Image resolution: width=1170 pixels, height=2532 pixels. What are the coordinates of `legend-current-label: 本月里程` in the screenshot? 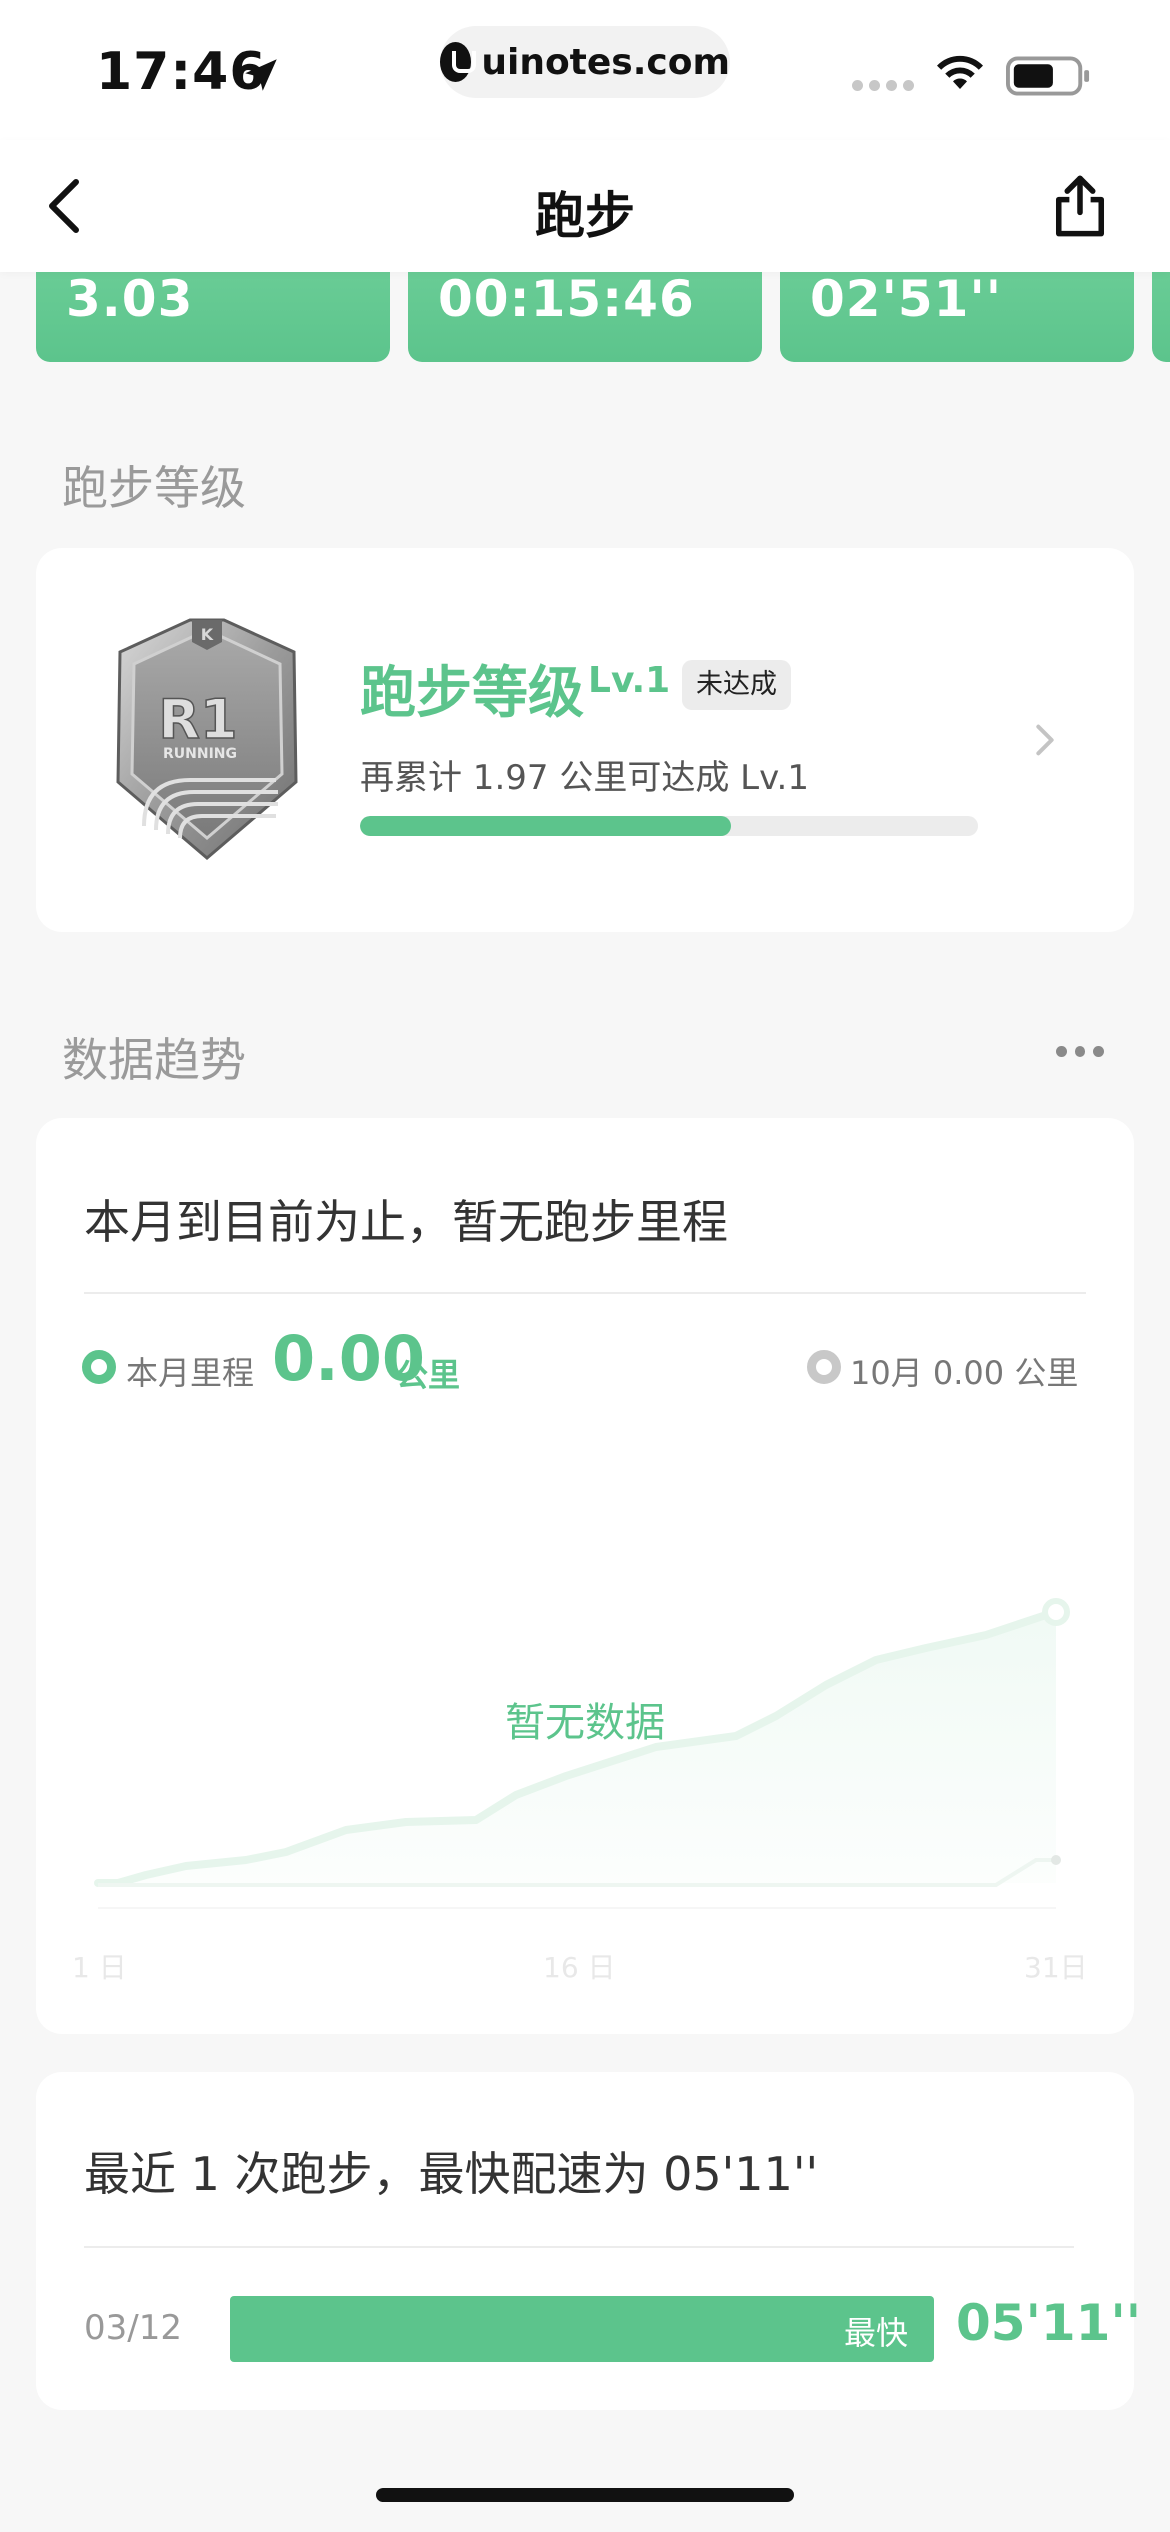 It's located at (190, 1373).